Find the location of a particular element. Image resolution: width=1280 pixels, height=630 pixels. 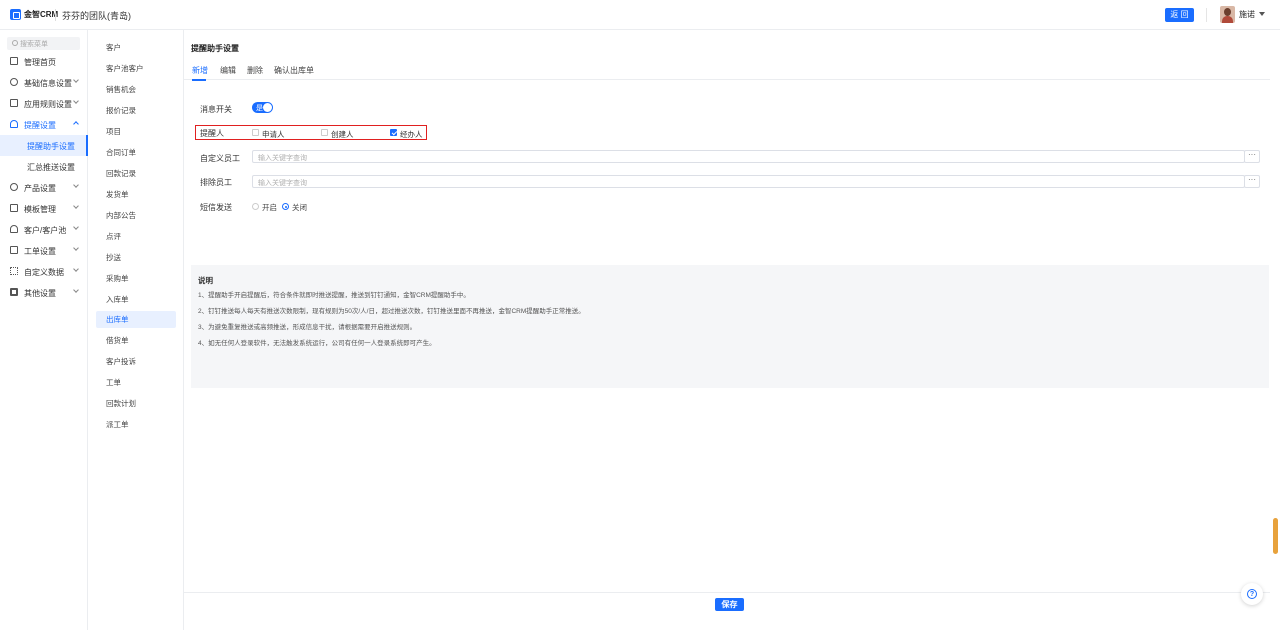

submenu-item-selected: 出库单 is located at coordinates (136, 319).